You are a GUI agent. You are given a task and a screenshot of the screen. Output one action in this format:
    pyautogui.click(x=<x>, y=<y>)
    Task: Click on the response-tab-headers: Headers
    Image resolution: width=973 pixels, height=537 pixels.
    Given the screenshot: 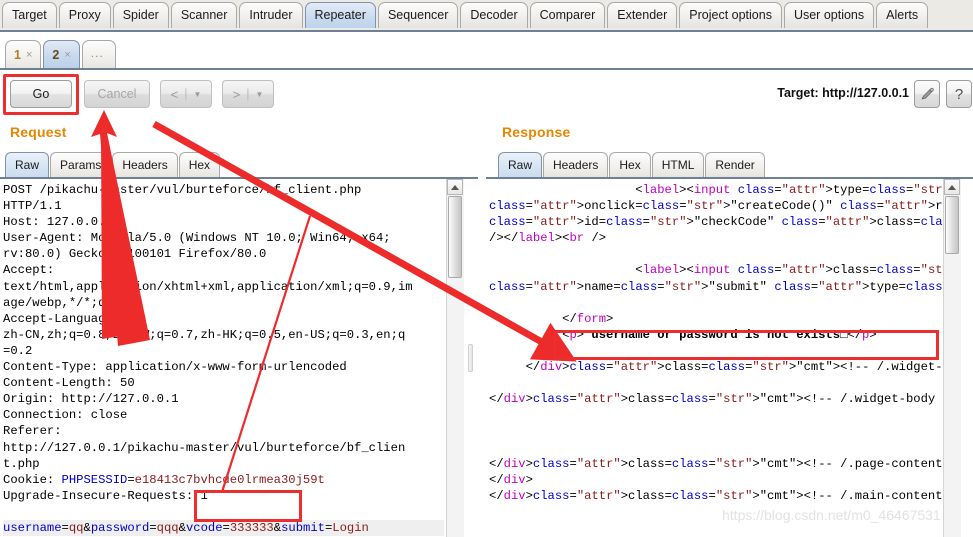 What is the action you would take?
    pyautogui.click(x=576, y=164)
    